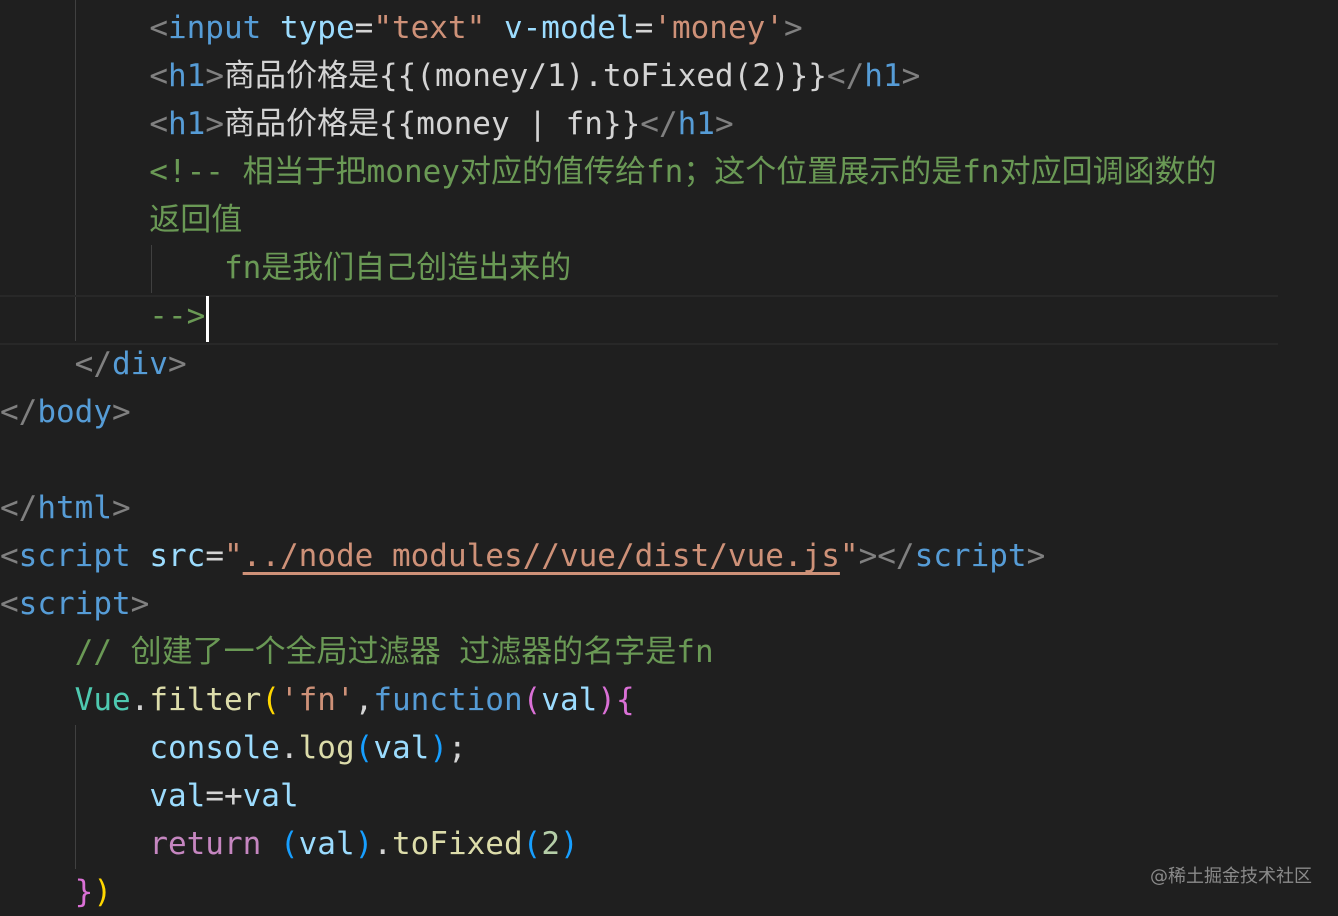 The image size is (1338, 916). Describe the element at coordinates (214, 748) in the screenshot. I see `identifier: console` at that location.